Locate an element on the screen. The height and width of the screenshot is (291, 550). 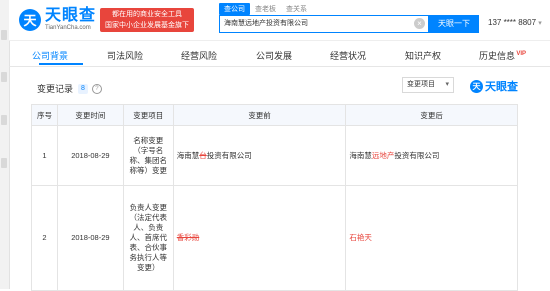
section-title: 变更记录 is located at coordinates (55, 89).